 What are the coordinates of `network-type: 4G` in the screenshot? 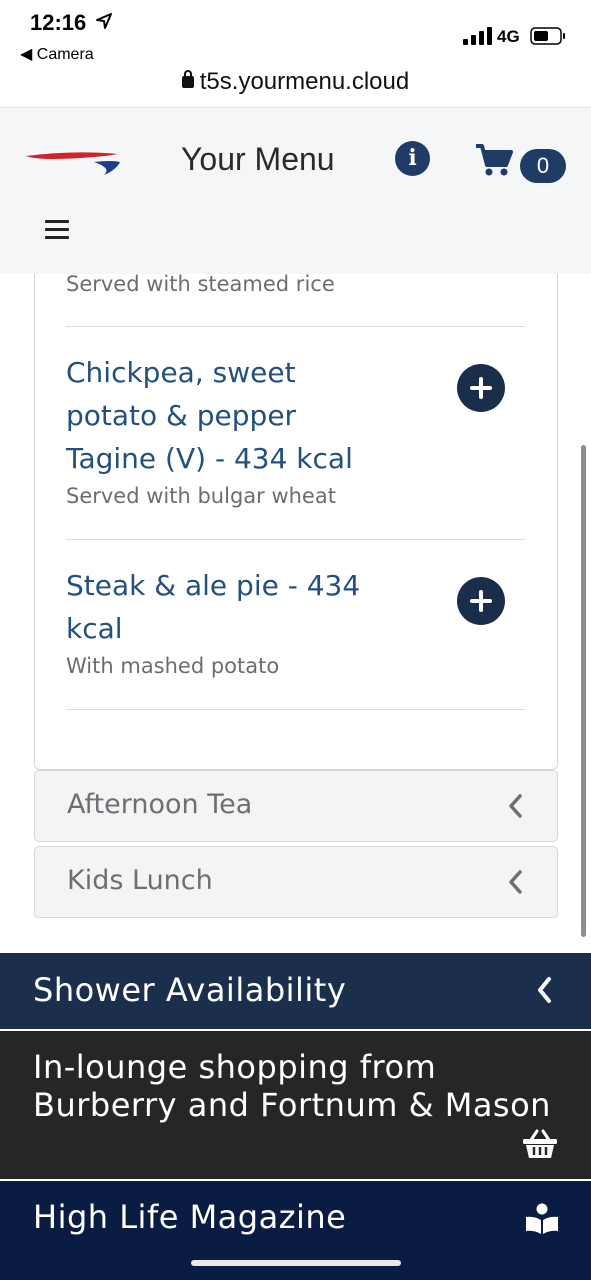 It's located at (508, 36).